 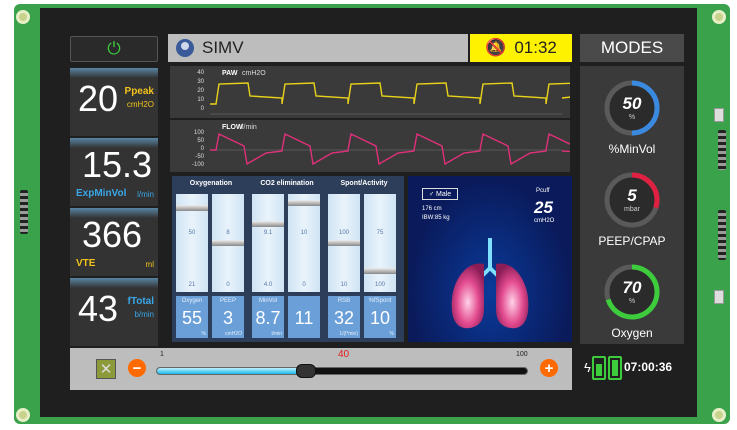 I want to click on mode-bar: SIMV, so click(x=318, y=48).